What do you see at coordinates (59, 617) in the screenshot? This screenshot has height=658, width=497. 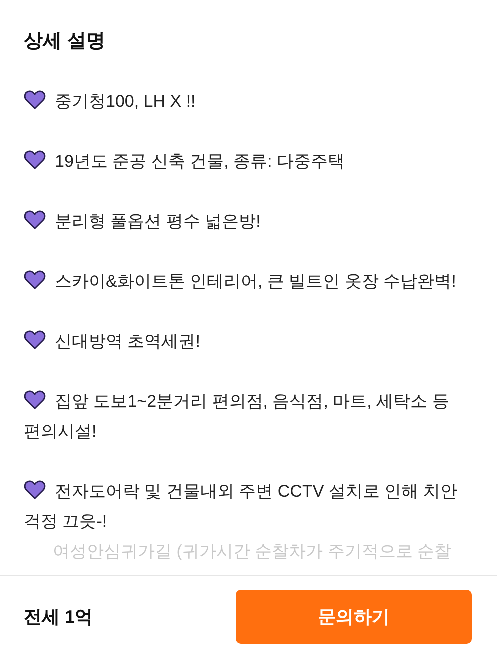 I see `price-label: 전세 1억` at bounding box center [59, 617].